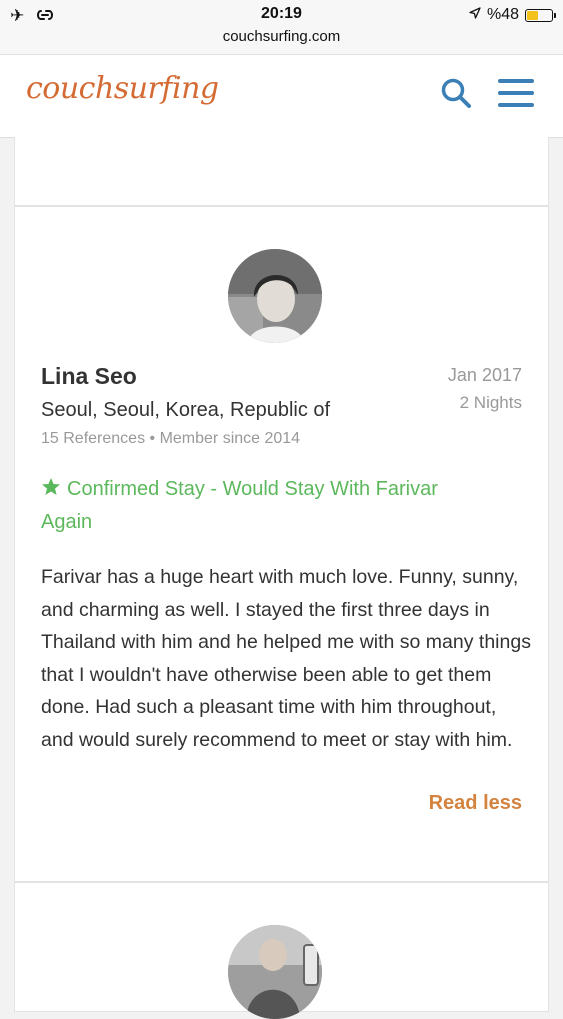 This screenshot has width=563, height=1019. What do you see at coordinates (502, 14) in the screenshot?
I see `battery-text: %48` at bounding box center [502, 14].